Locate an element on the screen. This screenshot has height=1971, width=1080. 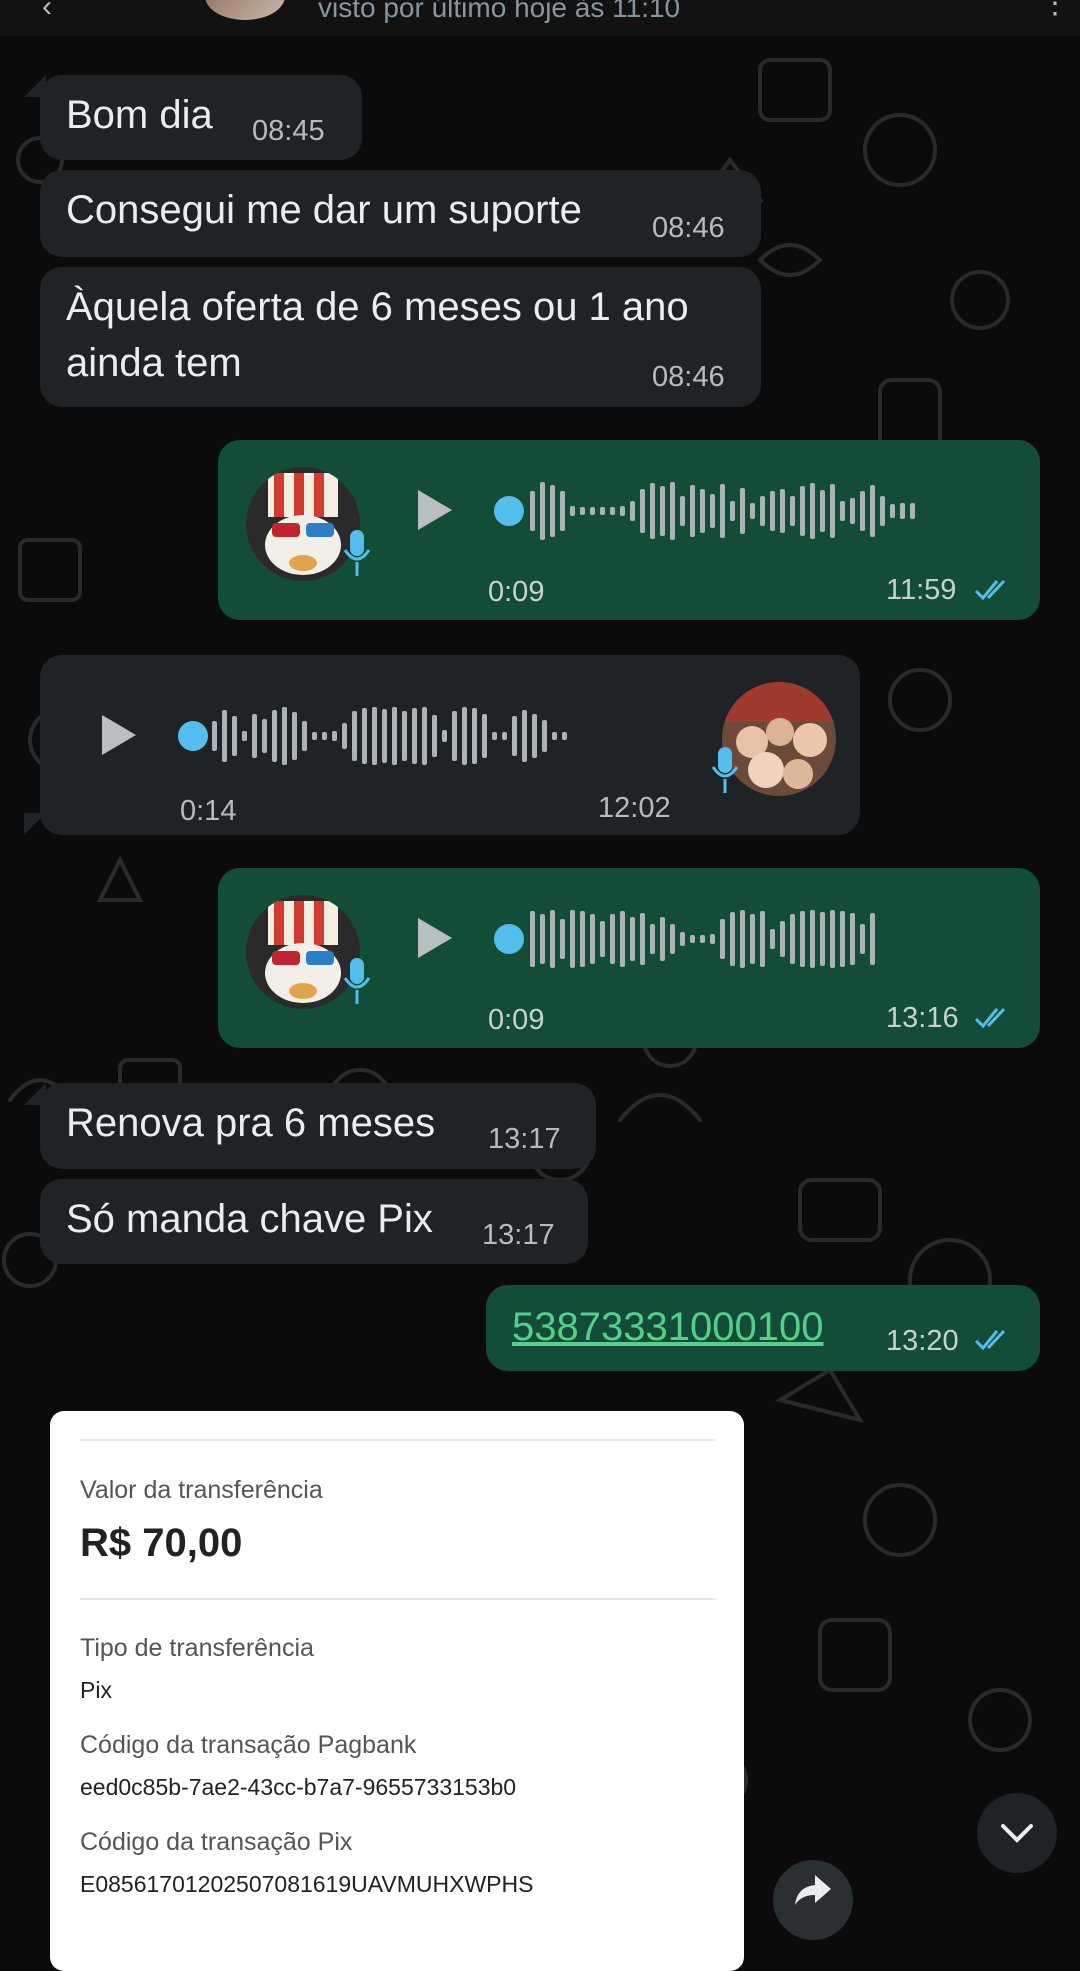
forward-button is located at coordinates (813, 1900).